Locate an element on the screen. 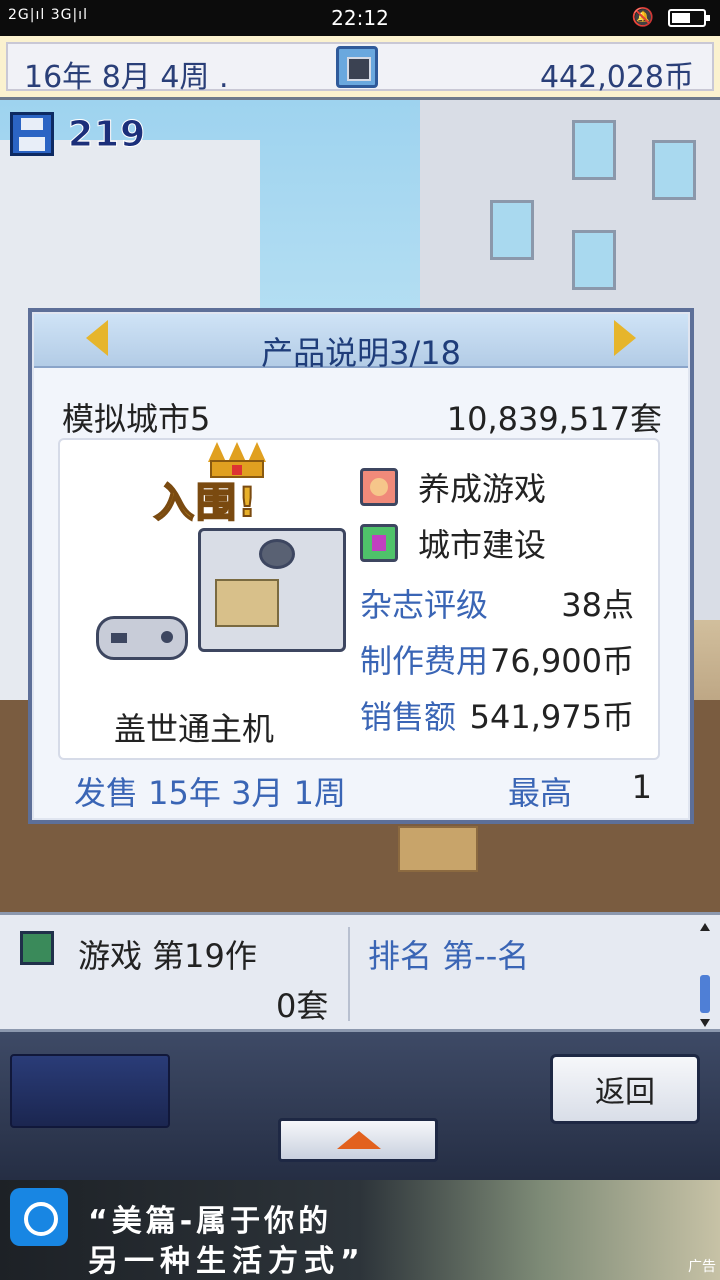 Image resolution: width=720 pixels, height=1280 pixels. genre-label: 城市建设 is located at coordinates (482, 545).